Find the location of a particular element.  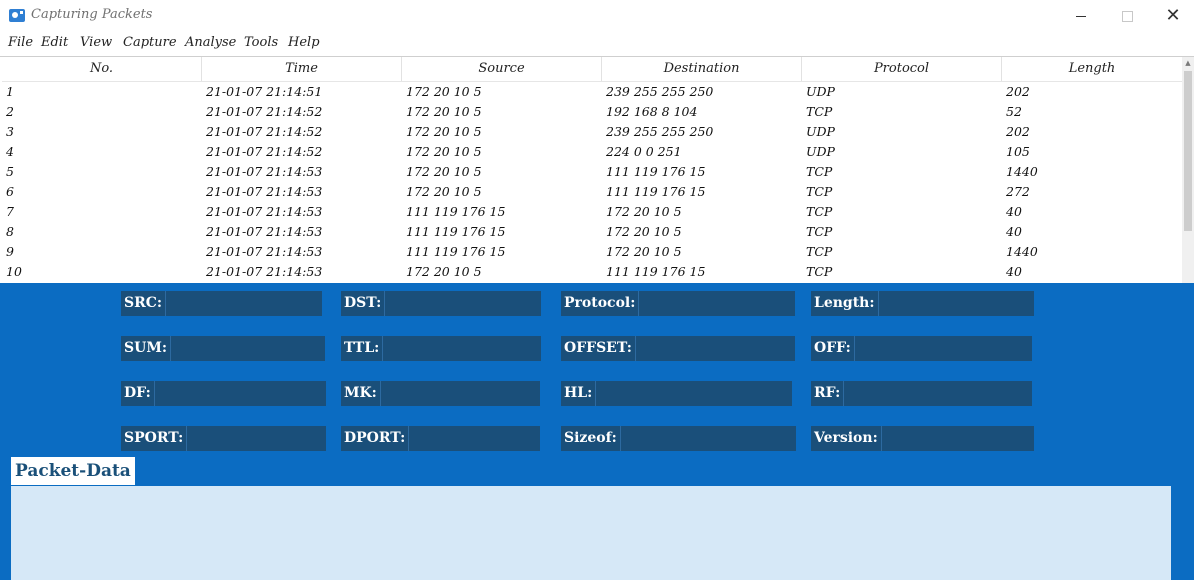

off-label: OFF: is located at coordinates (832, 348).